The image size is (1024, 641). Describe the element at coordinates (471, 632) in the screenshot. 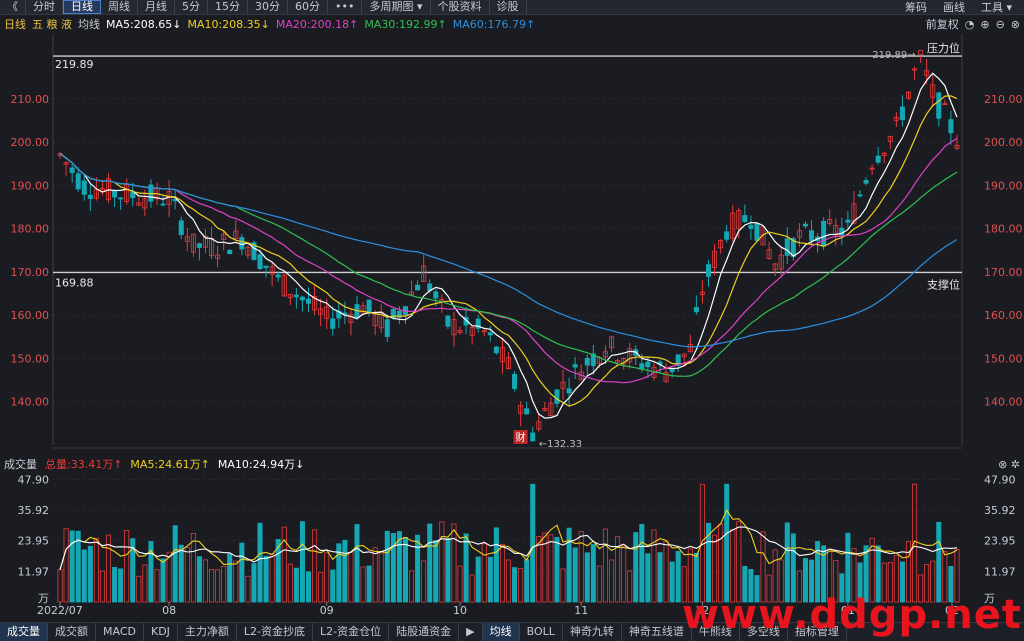

I see `indicator-tab-8: ▶` at that location.